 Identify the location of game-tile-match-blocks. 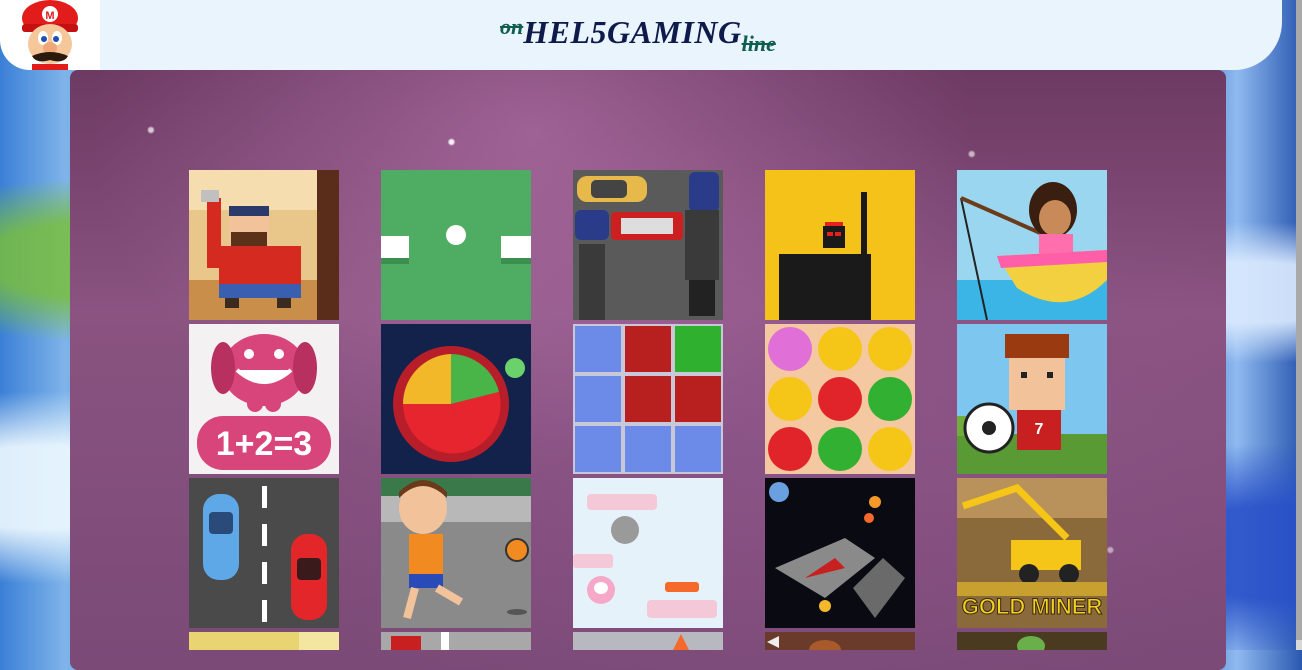
(648, 399).